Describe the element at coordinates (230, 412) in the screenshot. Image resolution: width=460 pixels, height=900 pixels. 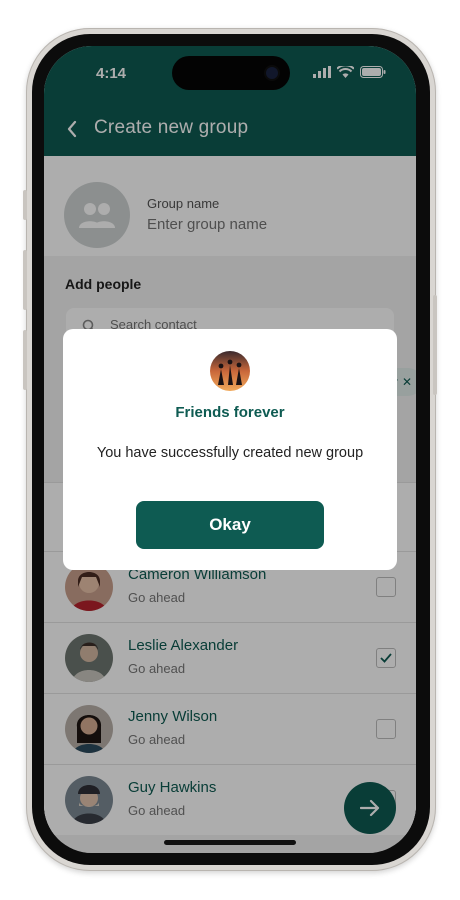
I see `dialog-title: Friends forever` at that location.